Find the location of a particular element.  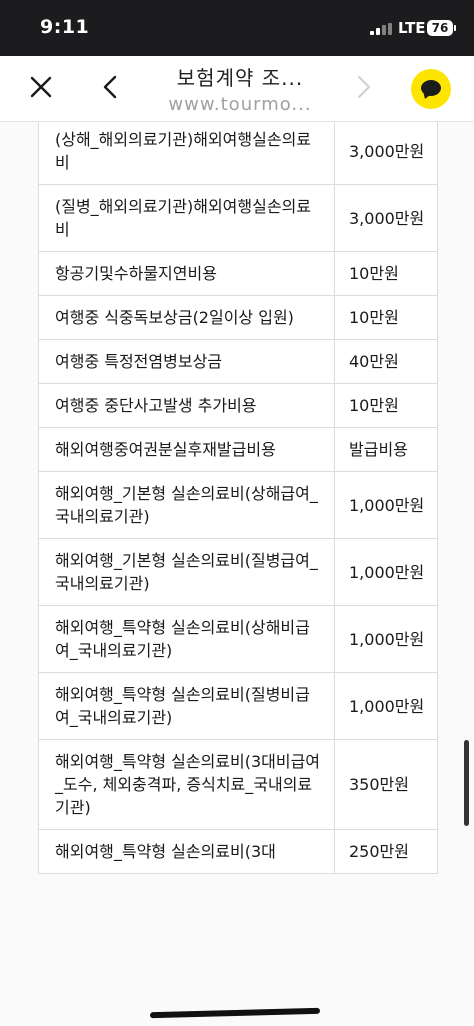

battery-cap is located at coordinates (455, 28).